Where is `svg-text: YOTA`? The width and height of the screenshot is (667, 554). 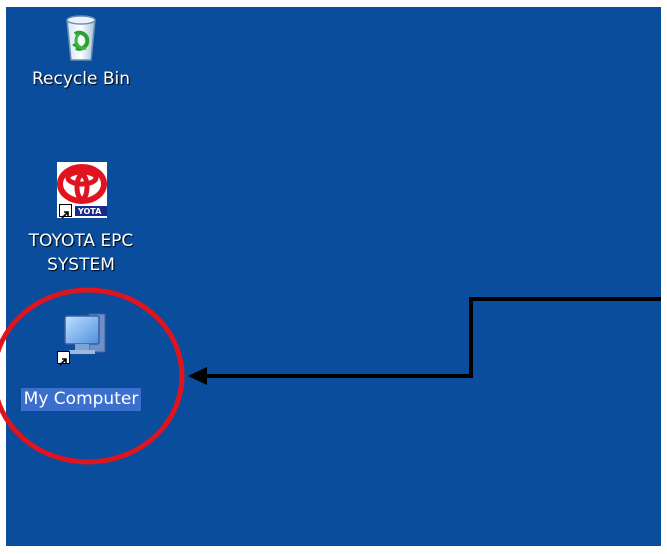 svg-text: YOTA is located at coordinates (89, 211).